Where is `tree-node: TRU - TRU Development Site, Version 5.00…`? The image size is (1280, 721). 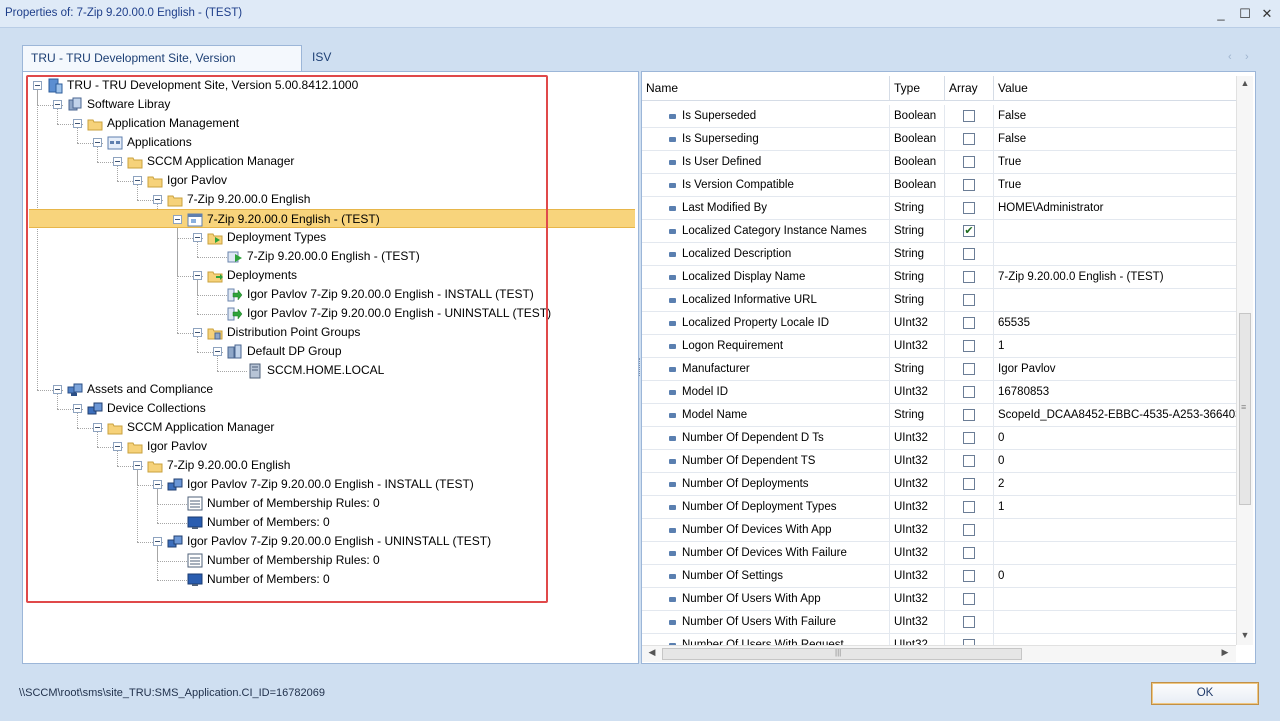
tree-node: TRU - TRU Development Site, Version 5.00… is located at coordinates (328, 85).